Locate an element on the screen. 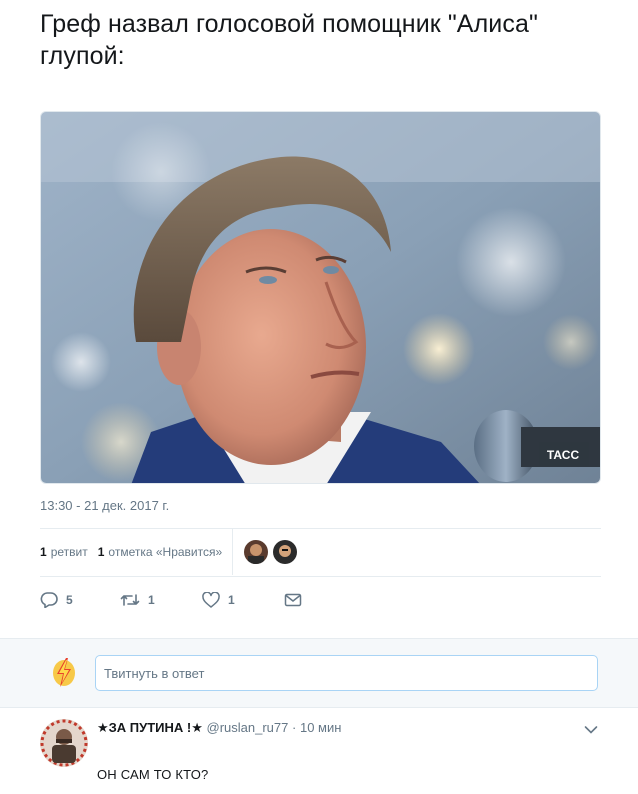  liker-avatar is located at coordinates (256, 552).